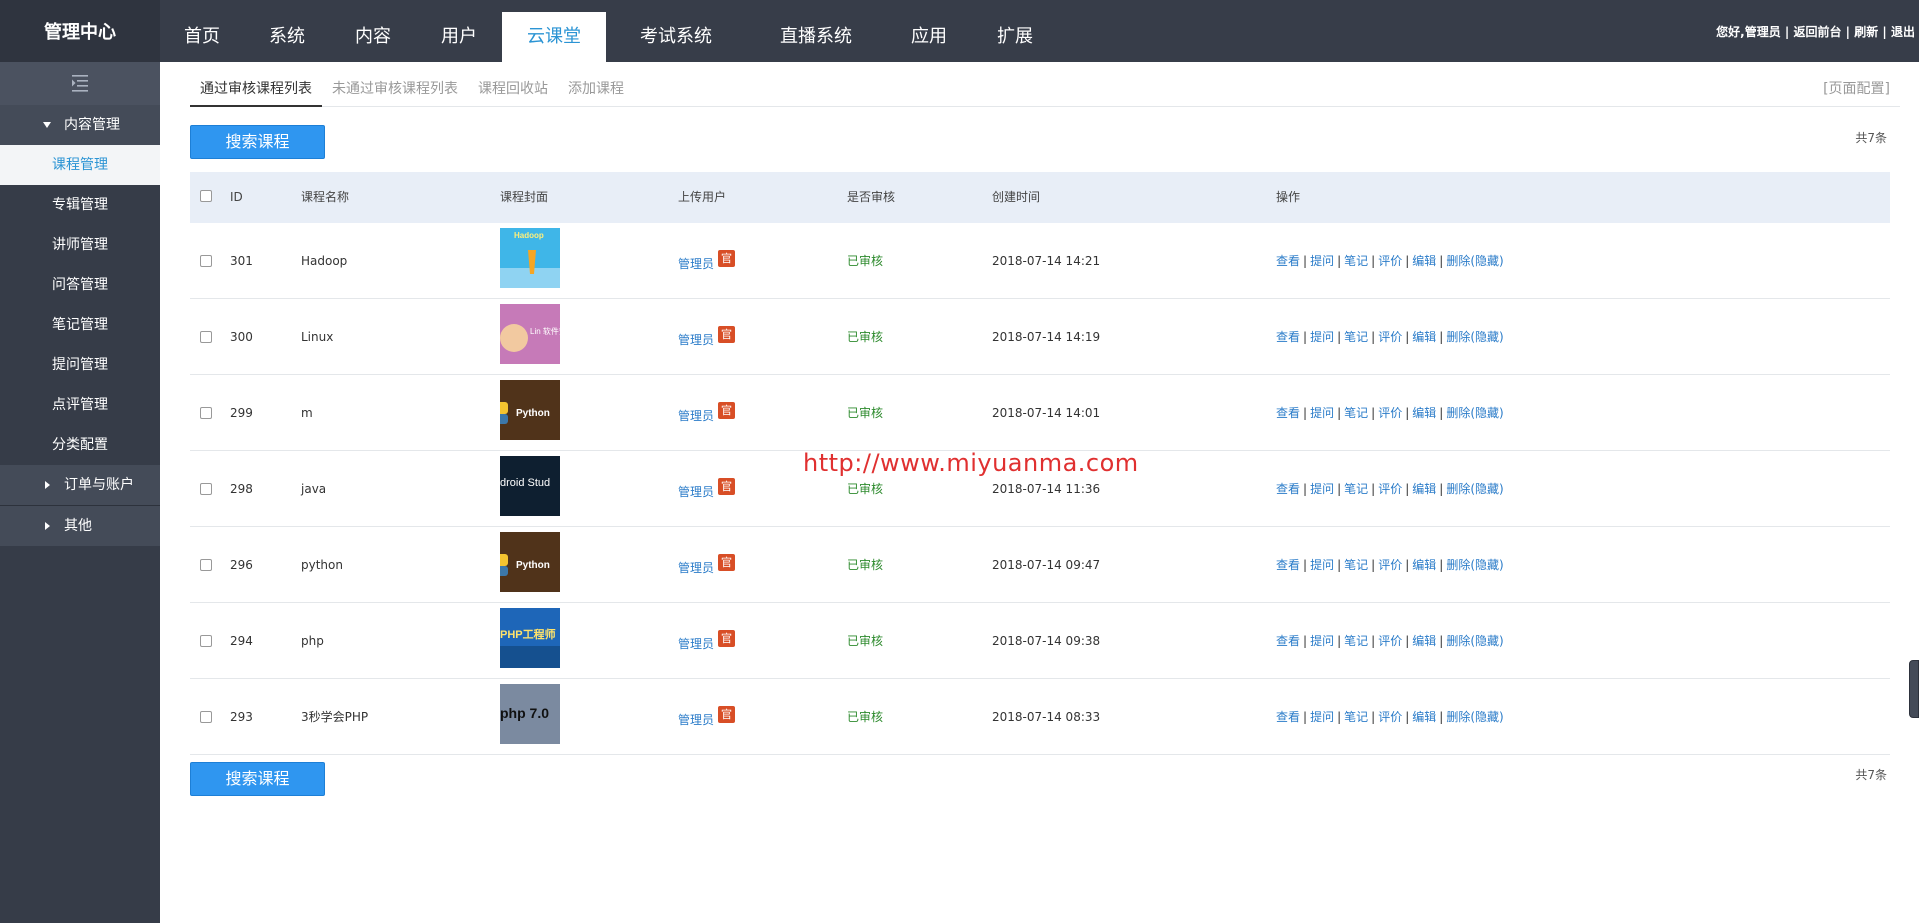  Describe the element at coordinates (80, 365) in the screenshot. I see `sidebar-item-questions: 提问管理` at that location.